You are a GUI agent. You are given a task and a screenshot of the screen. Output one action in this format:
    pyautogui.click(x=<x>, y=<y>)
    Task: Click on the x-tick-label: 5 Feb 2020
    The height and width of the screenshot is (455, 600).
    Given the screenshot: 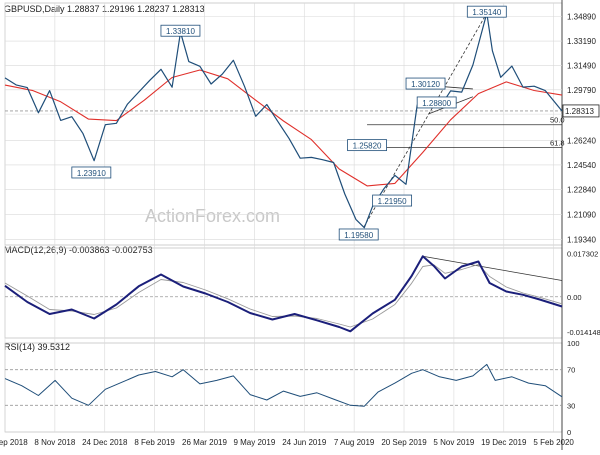 What is the action you would take?
    pyautogui.click(x=553, y=442)
    